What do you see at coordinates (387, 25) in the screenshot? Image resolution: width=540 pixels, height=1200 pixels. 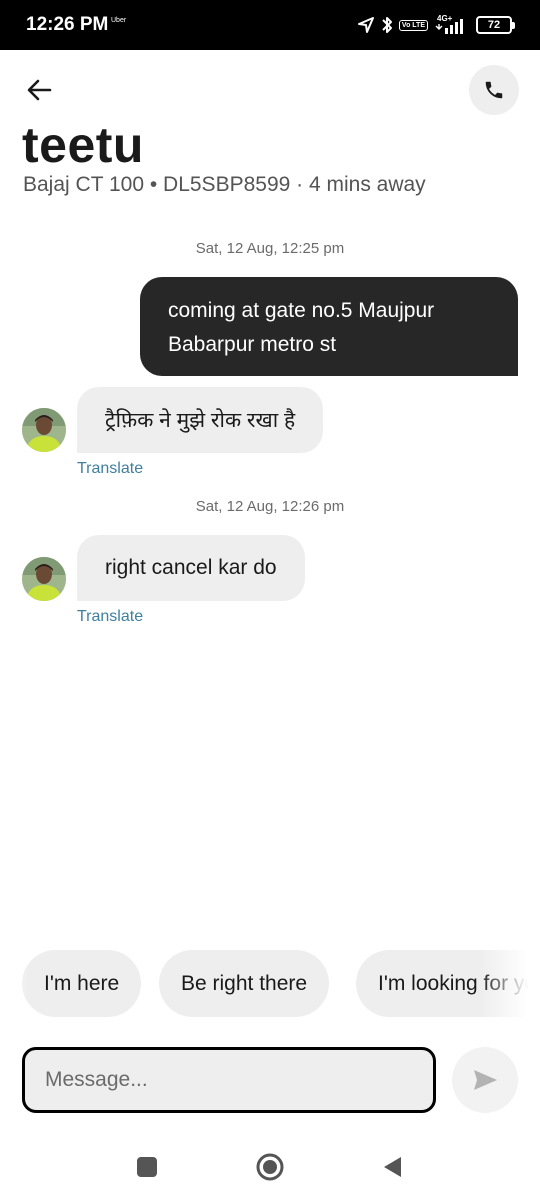 I see `bluetooth-icon` at bounding box center [387, 25].